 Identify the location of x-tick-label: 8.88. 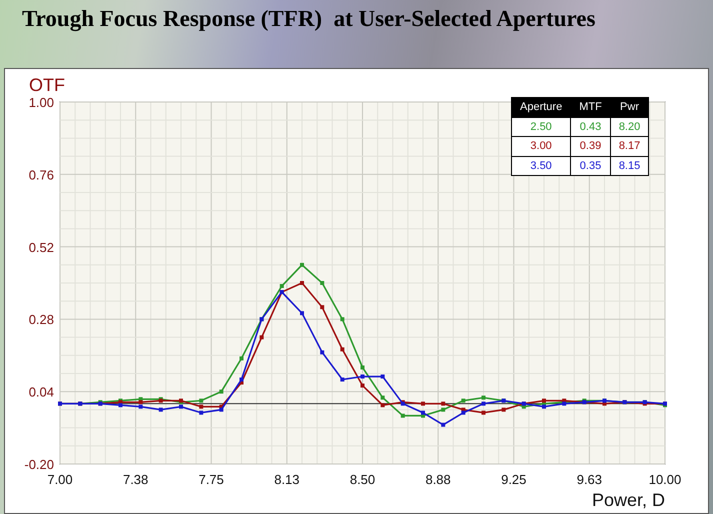
(438, 479).